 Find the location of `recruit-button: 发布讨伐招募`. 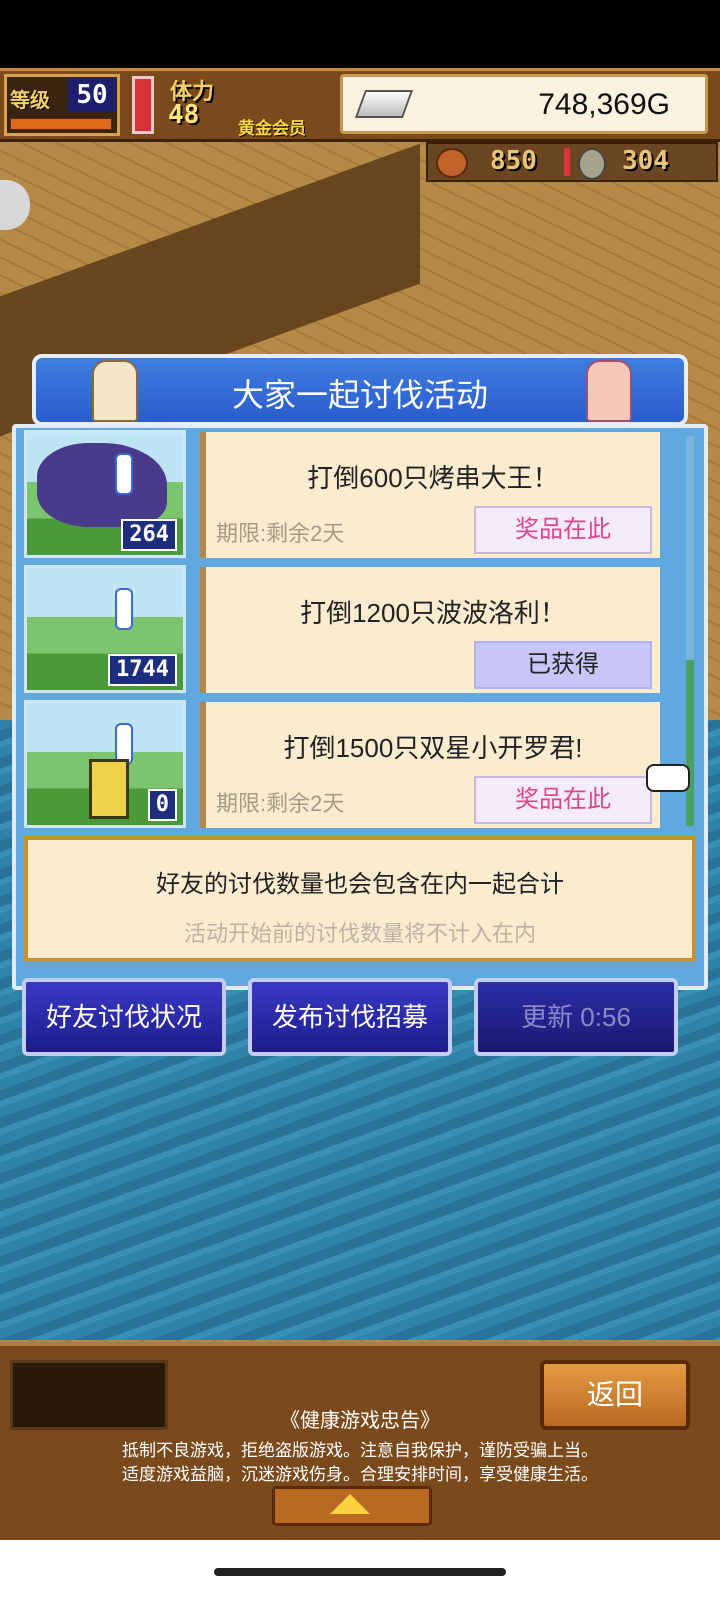

recruit-button: 发布讨伐招募 is located at coordinates (350, 1017).